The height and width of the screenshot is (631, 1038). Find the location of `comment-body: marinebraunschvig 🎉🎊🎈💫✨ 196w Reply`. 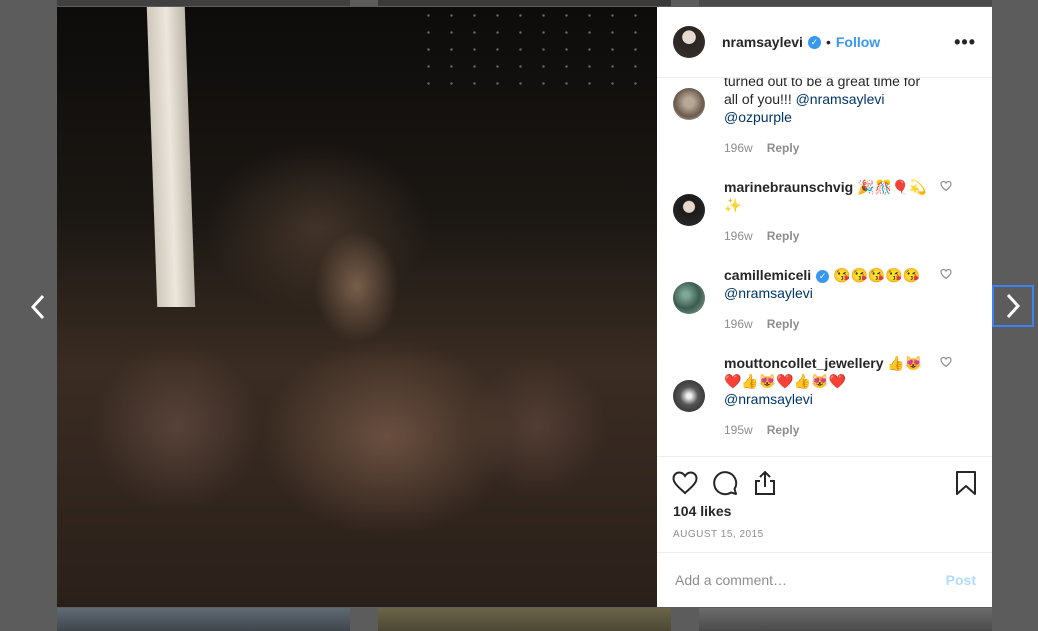

comment-body: marinebraunschvig 🎉🎊🎈💫✨ 196w Reply is located at coordinates (834, 211).